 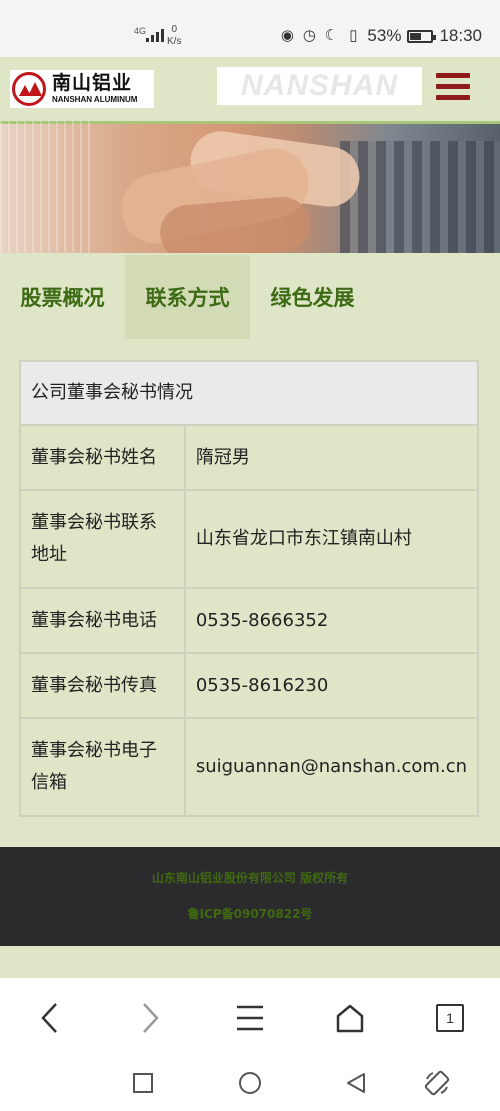 I want to click on speed-unit: K/s, so click(x=174, y=41).